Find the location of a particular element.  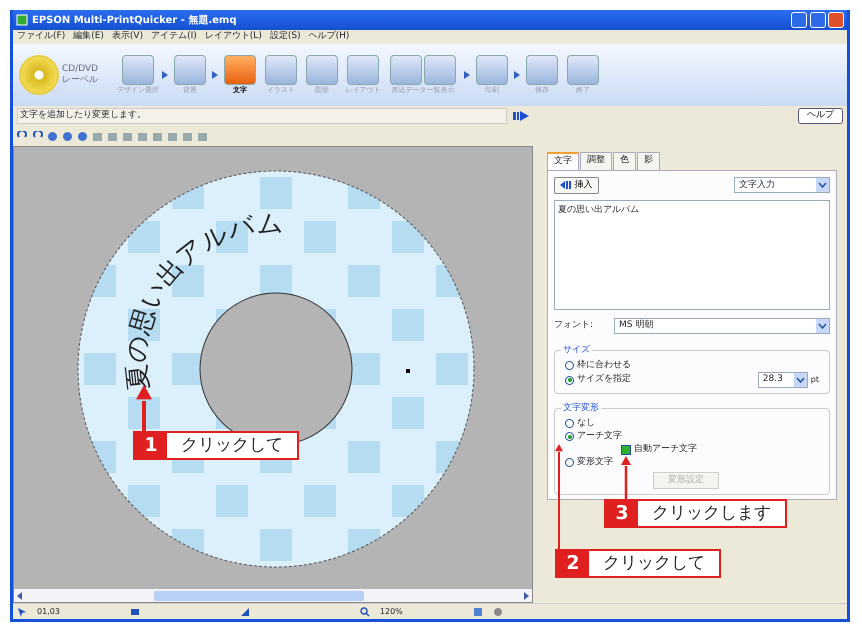

menu-item: 設定(S) is located at coordinates (285, 37).